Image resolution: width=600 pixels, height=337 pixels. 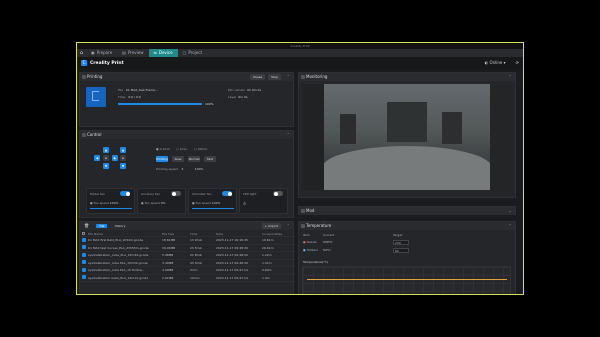 What do you see at coordinates (116, 240) in the screenshot?
I see `file-name: K1 MAX first Rald_PLA_1h52m.gcode` at bounding box center [116, 240].